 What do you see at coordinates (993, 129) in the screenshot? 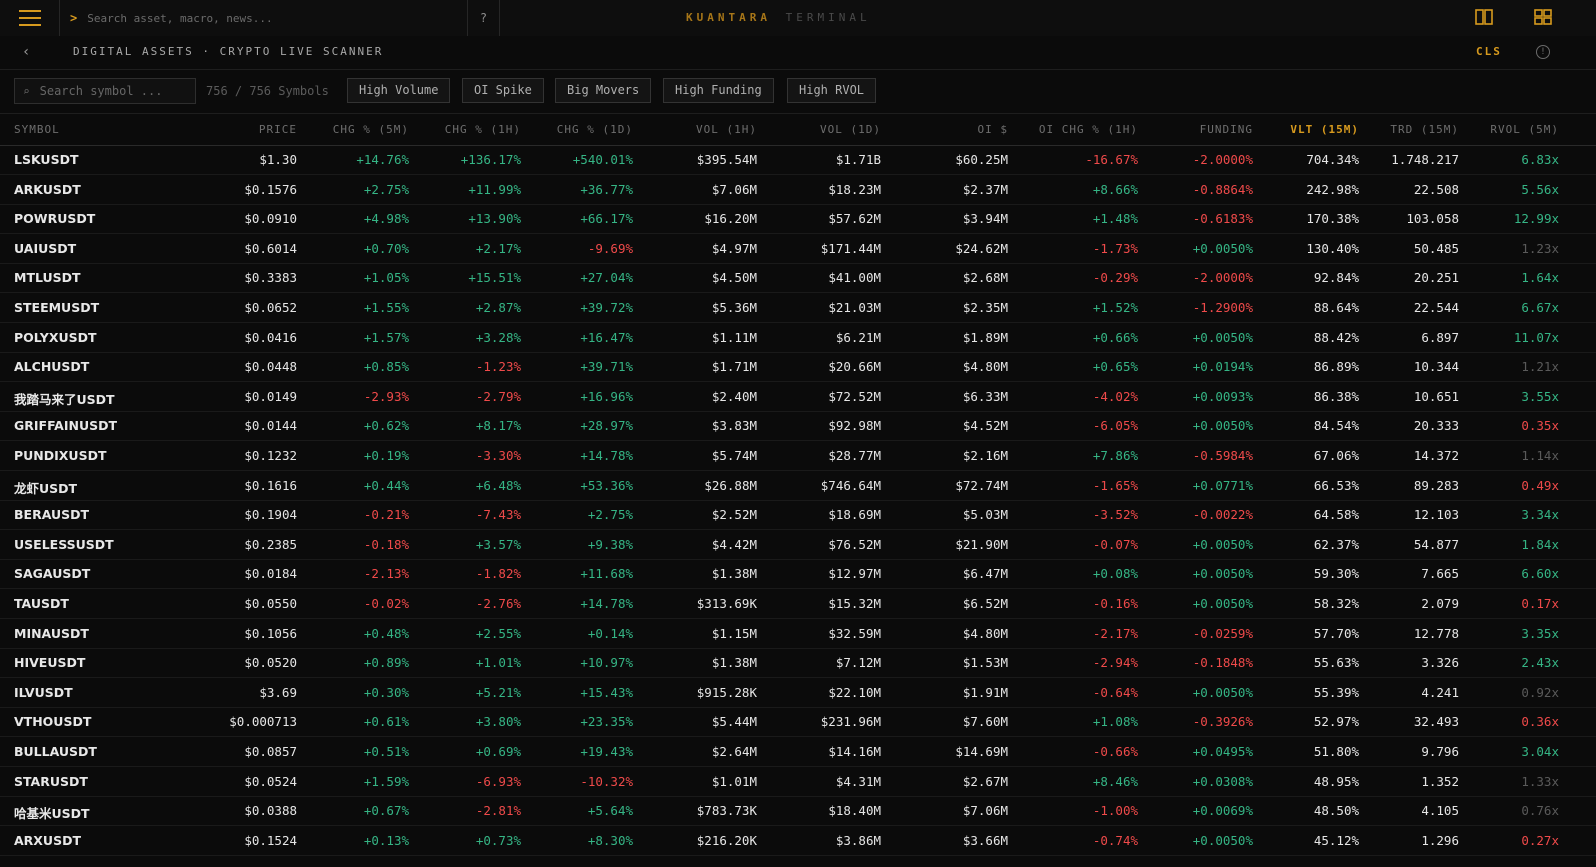
I see `header-oi: OI $` at bounding box center [993, 129].